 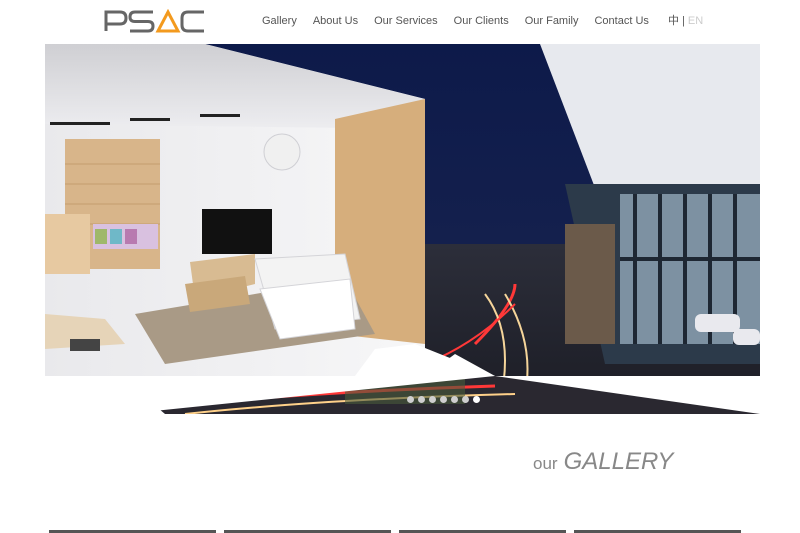 What do you see at coordinates (481, 21) in the screenshot?
I see `nav-our-clients: Our Clients` at bounding box center [481, 21].